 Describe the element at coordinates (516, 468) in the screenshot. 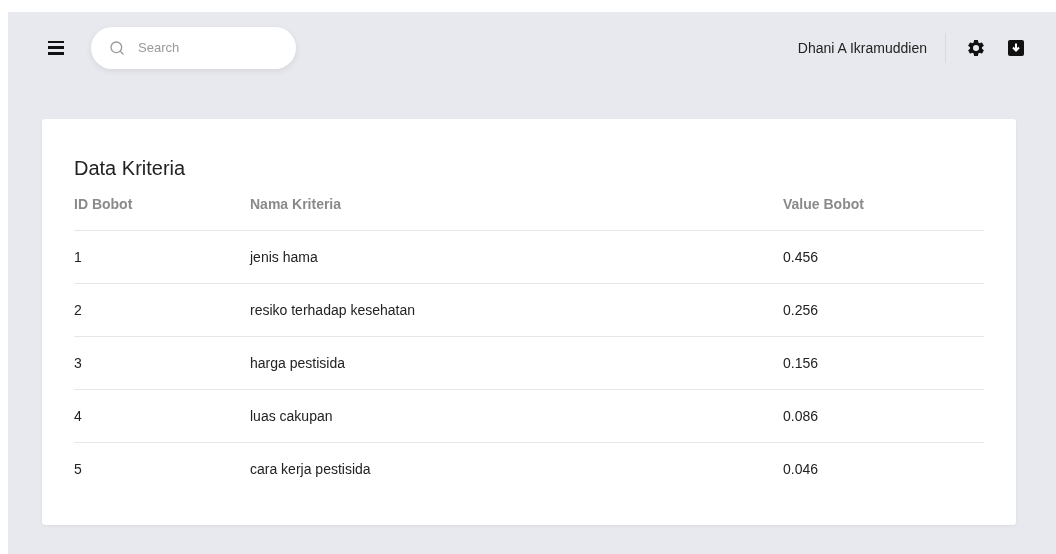

I see `table-cell: cara kerja pestisida` at that location.